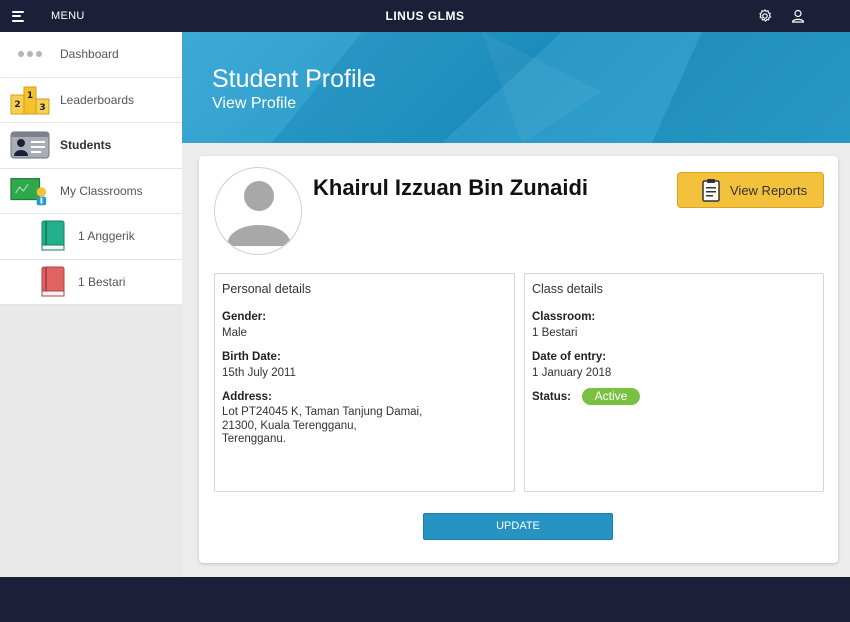 The height and width of the screenshot is (622, 850). I want to click on sidebar-item-label: My Classrooms, so click(101, 190).